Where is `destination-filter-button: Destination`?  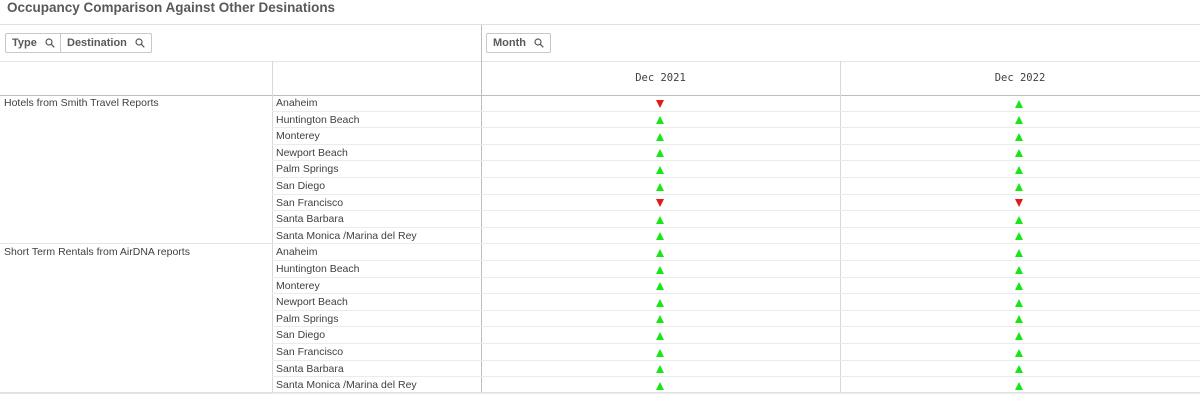
destination-filter-button: Destination is located at coordinates (106, 43).